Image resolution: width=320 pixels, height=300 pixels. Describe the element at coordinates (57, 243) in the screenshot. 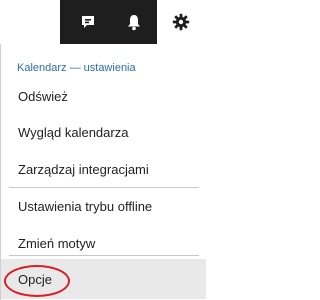

I see `menu-item-label: Zmień motyw` at that location.